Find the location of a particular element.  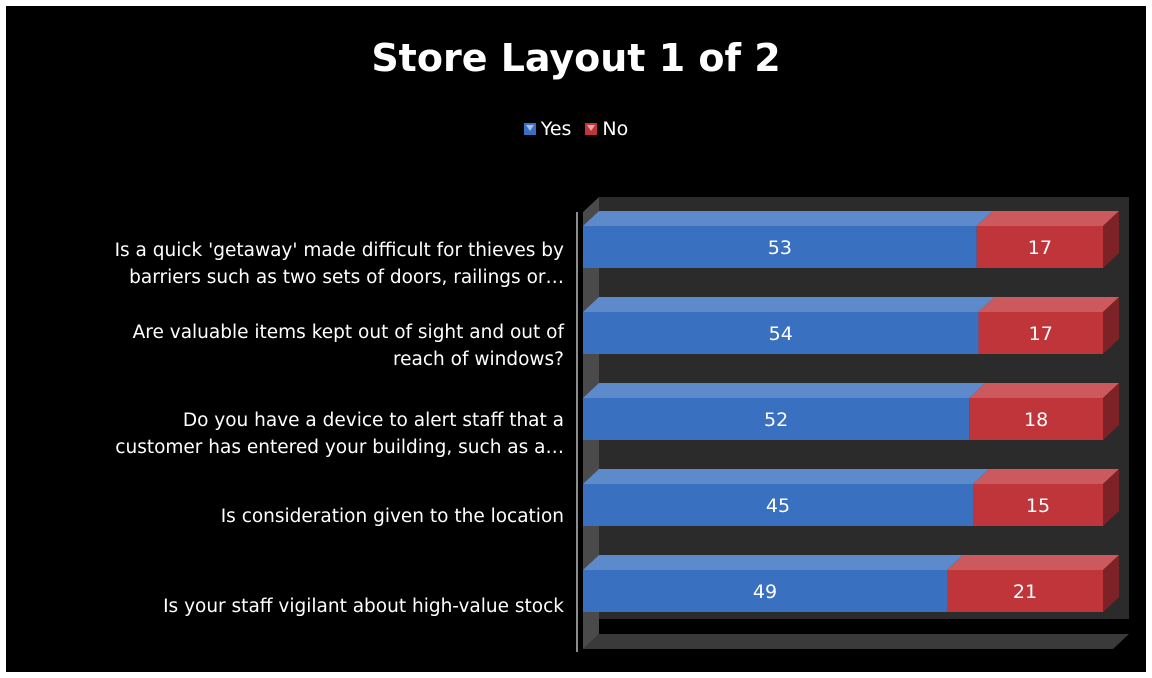

legend: Yes No is located at coordinates (576, 129).